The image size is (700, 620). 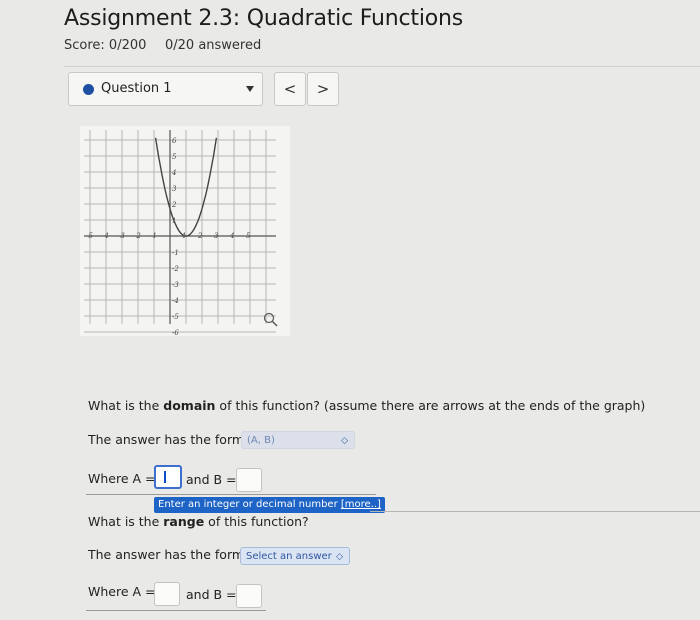 What do you see at coordinates (166, 439) in the screenshot?
I see `domain-form-text: The answer has the form` at bounding box center [166, 439].